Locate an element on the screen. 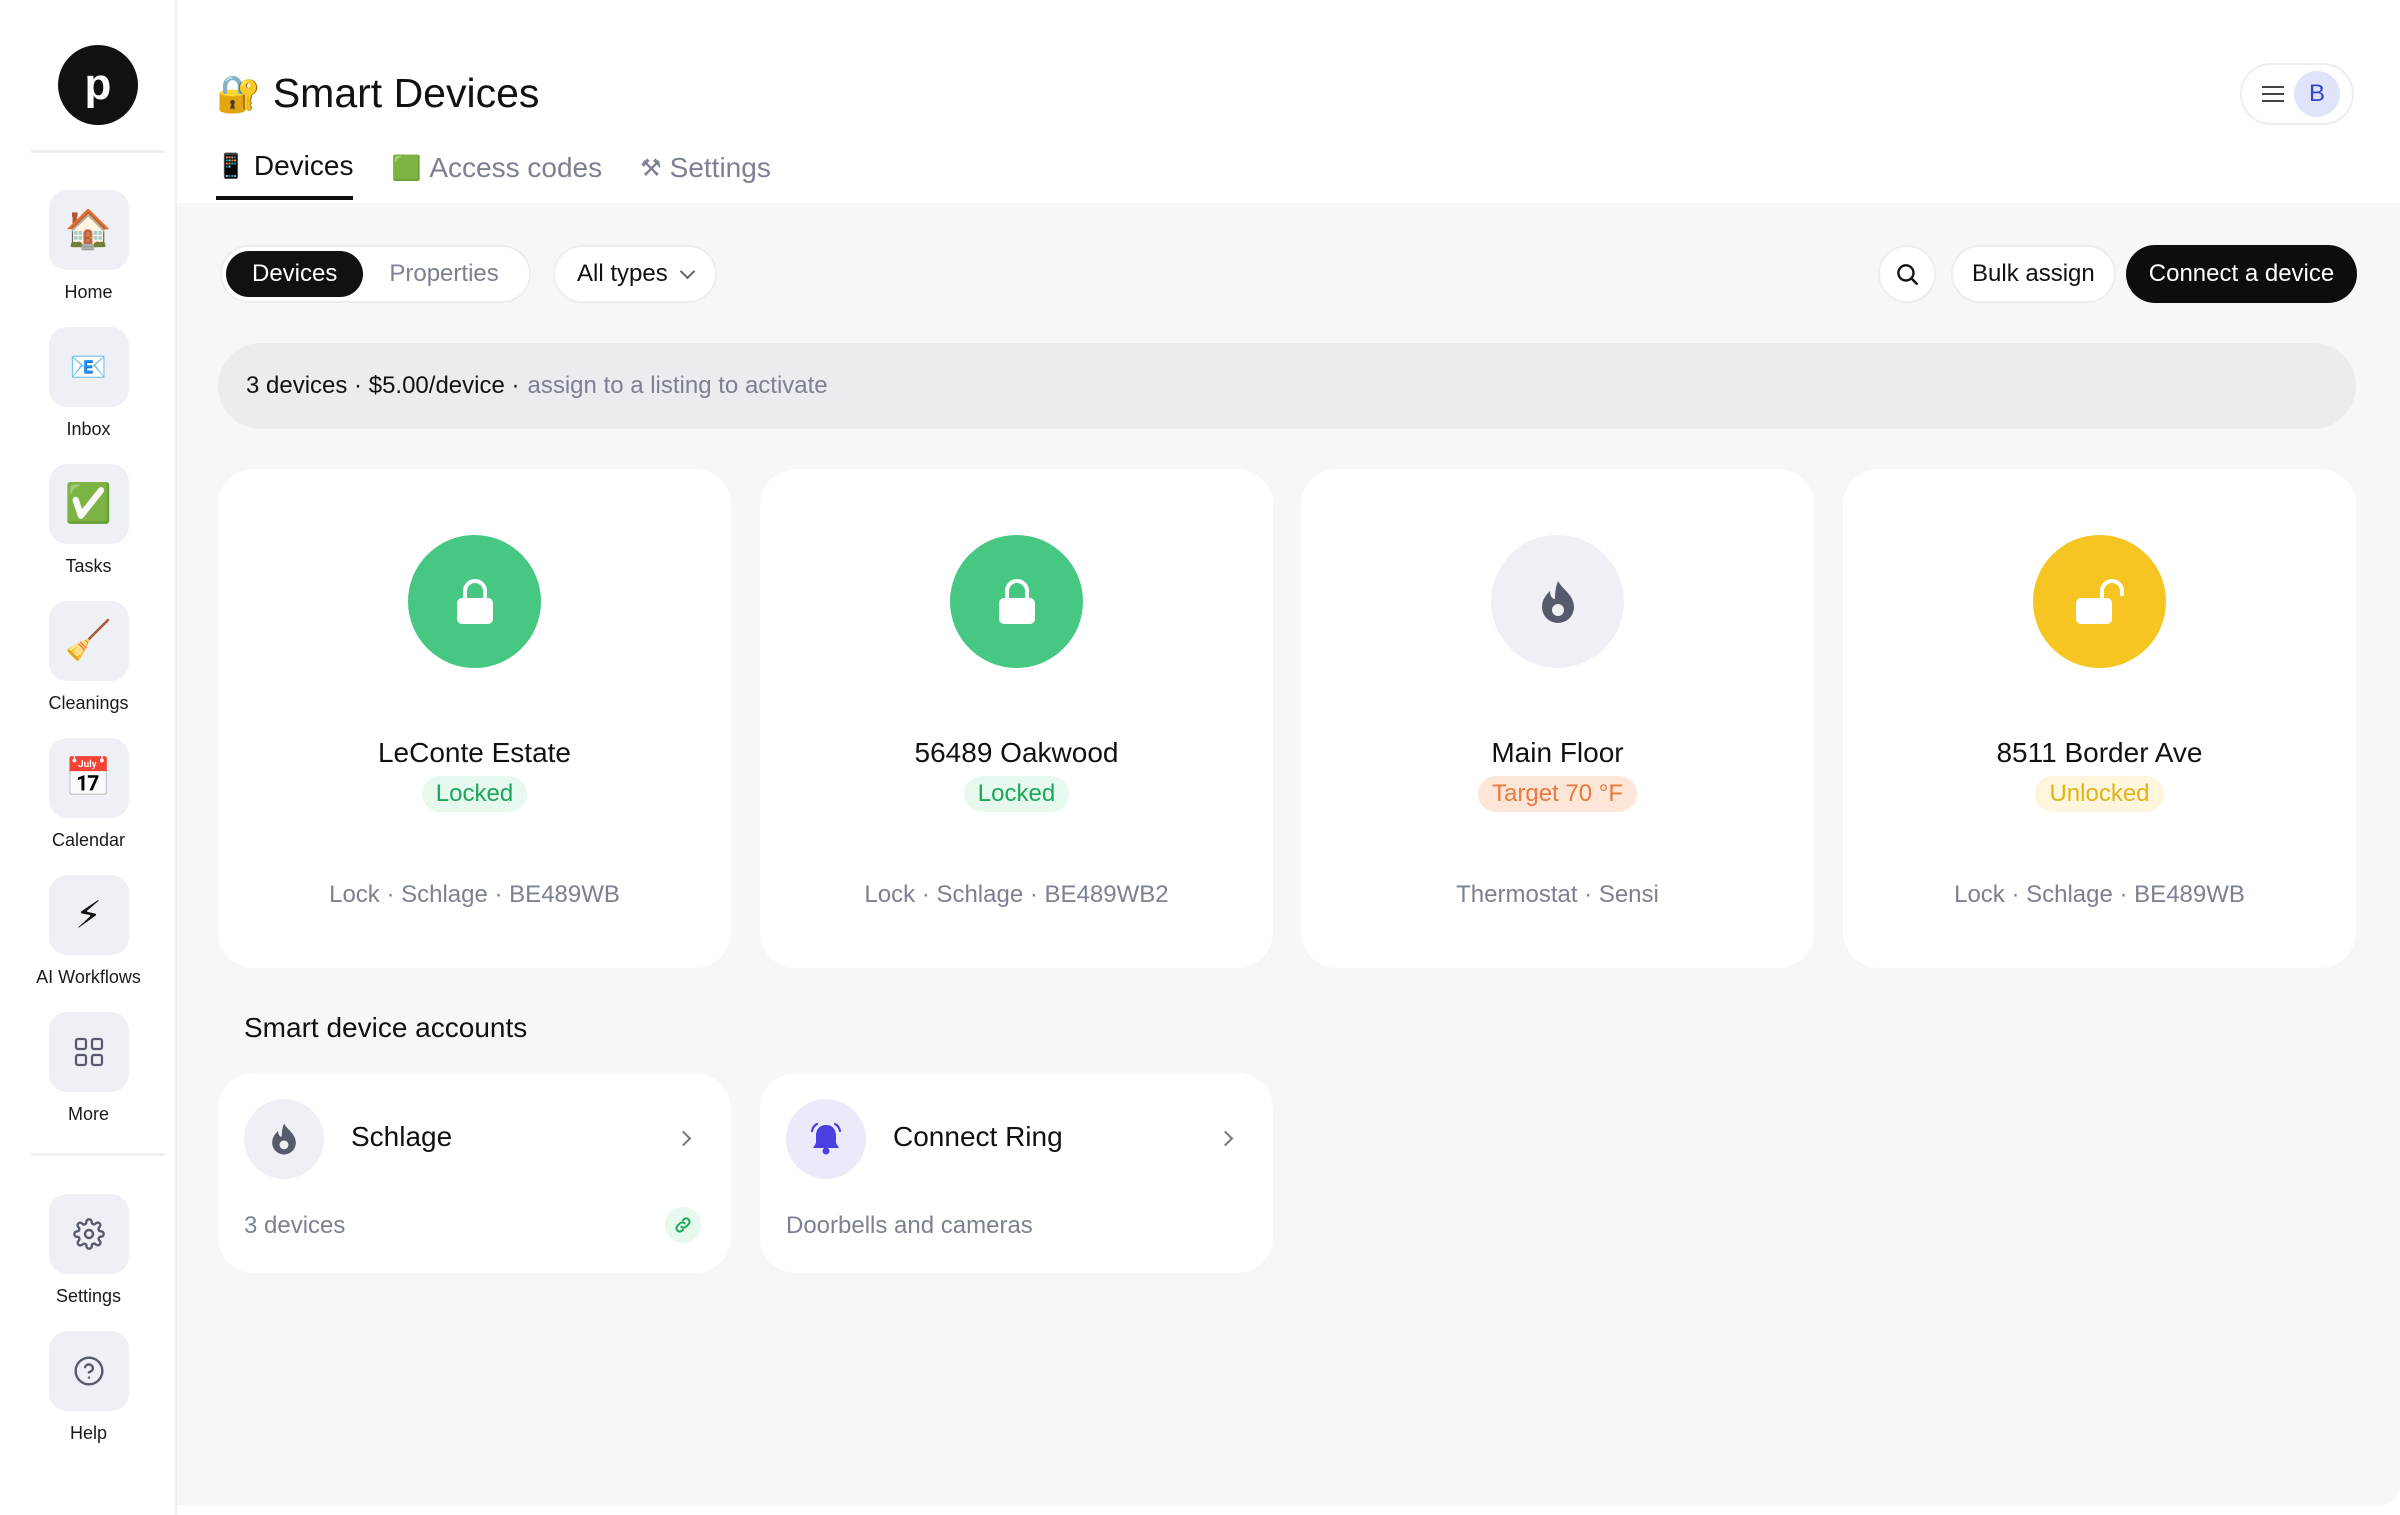 Image resolution: width=2400 pixels, height=1515 pixels. menu-icon is located at coordinates (2273, 94).